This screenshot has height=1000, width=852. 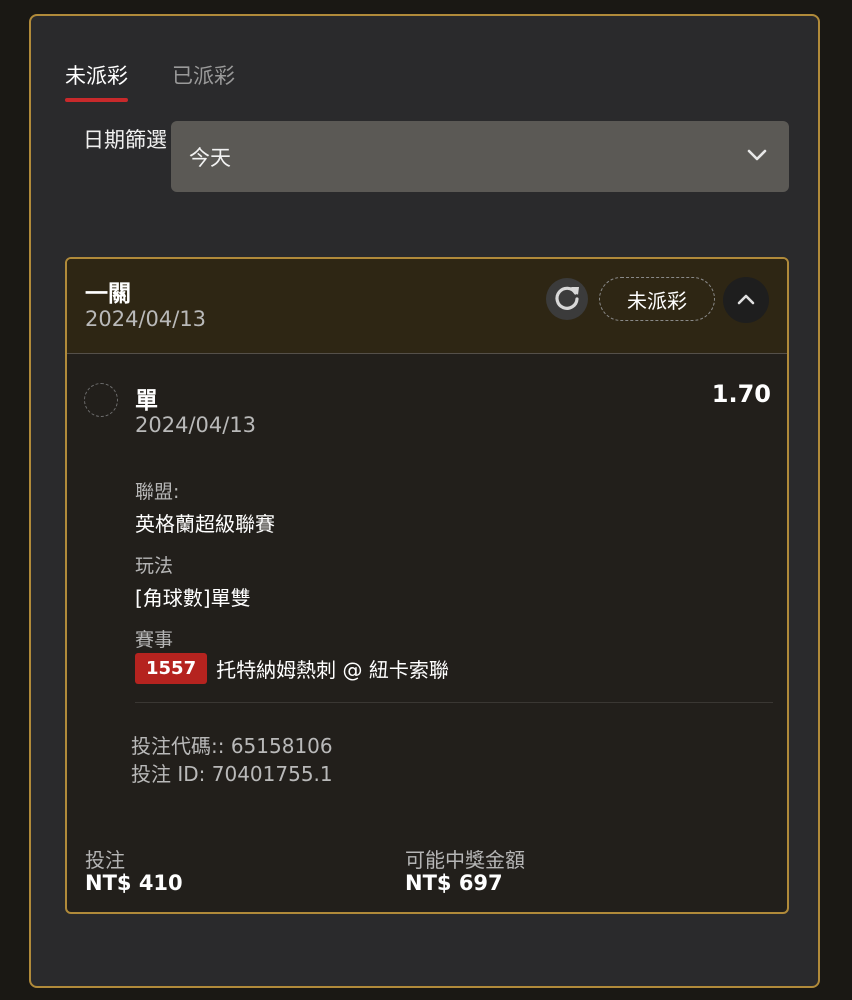 I want to click on date-filter-value: 今天, so click(x=210, y=157).